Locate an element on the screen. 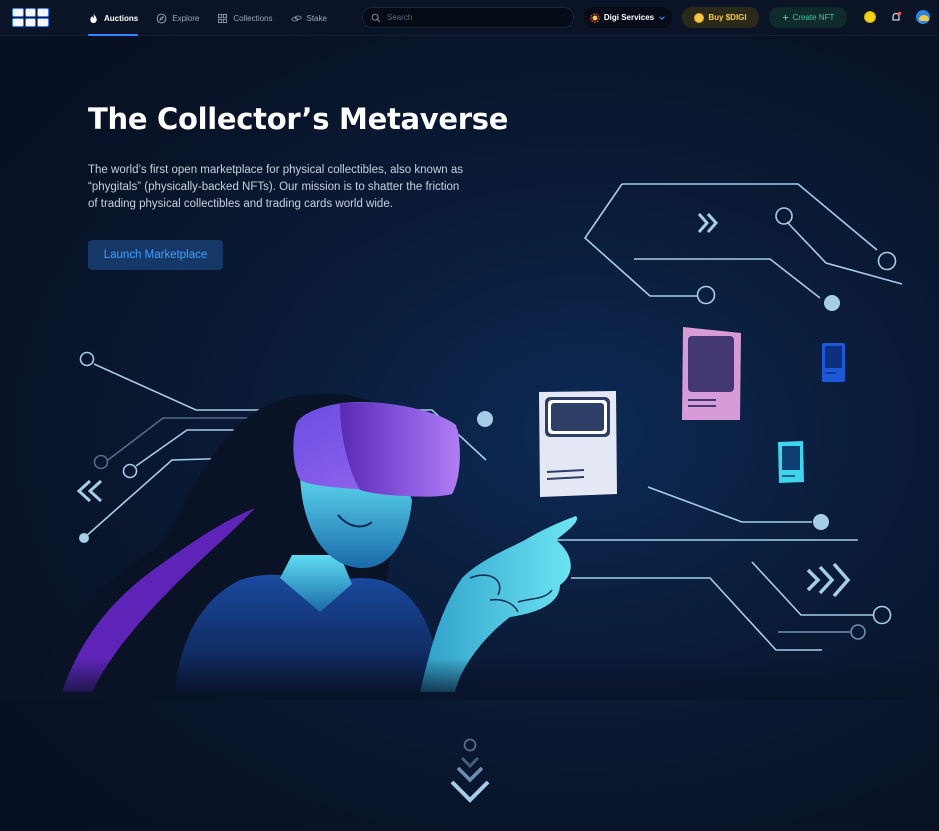 The width and height of the screenshot is (939, 831). stack-icon is located at coordinates (296, 18).